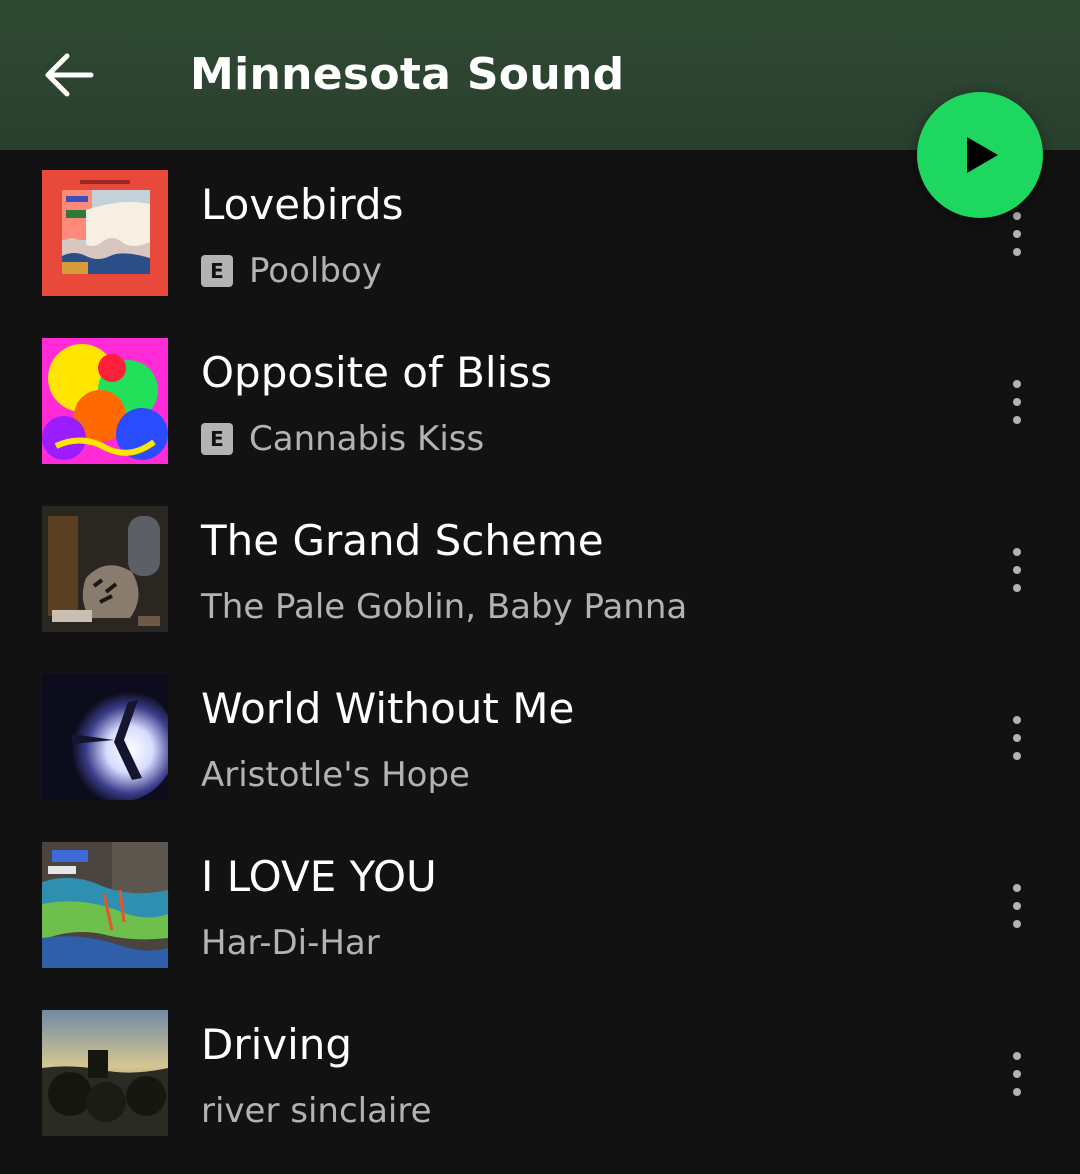 The image size is (1080, 1174). Describe the element at coordinates (540, 738) in the screenshot. I see `track-row: World Without Me Aristotle's Hope` at that location.